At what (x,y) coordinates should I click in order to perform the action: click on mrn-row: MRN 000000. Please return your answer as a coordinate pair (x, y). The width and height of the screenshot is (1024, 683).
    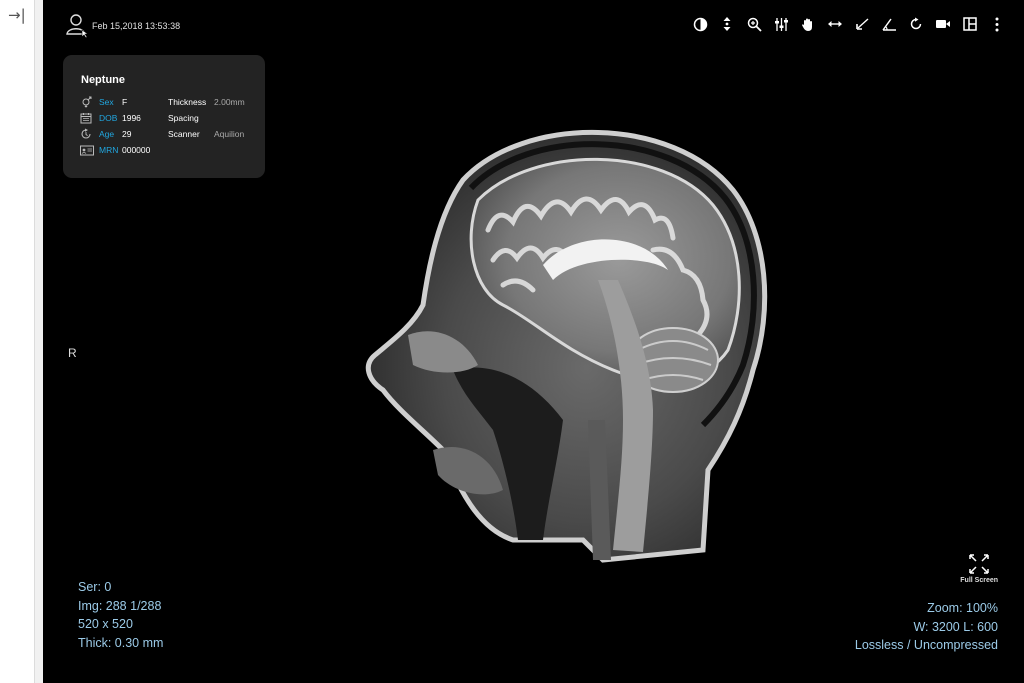
    Looking at the image, I should click on (115, 150).